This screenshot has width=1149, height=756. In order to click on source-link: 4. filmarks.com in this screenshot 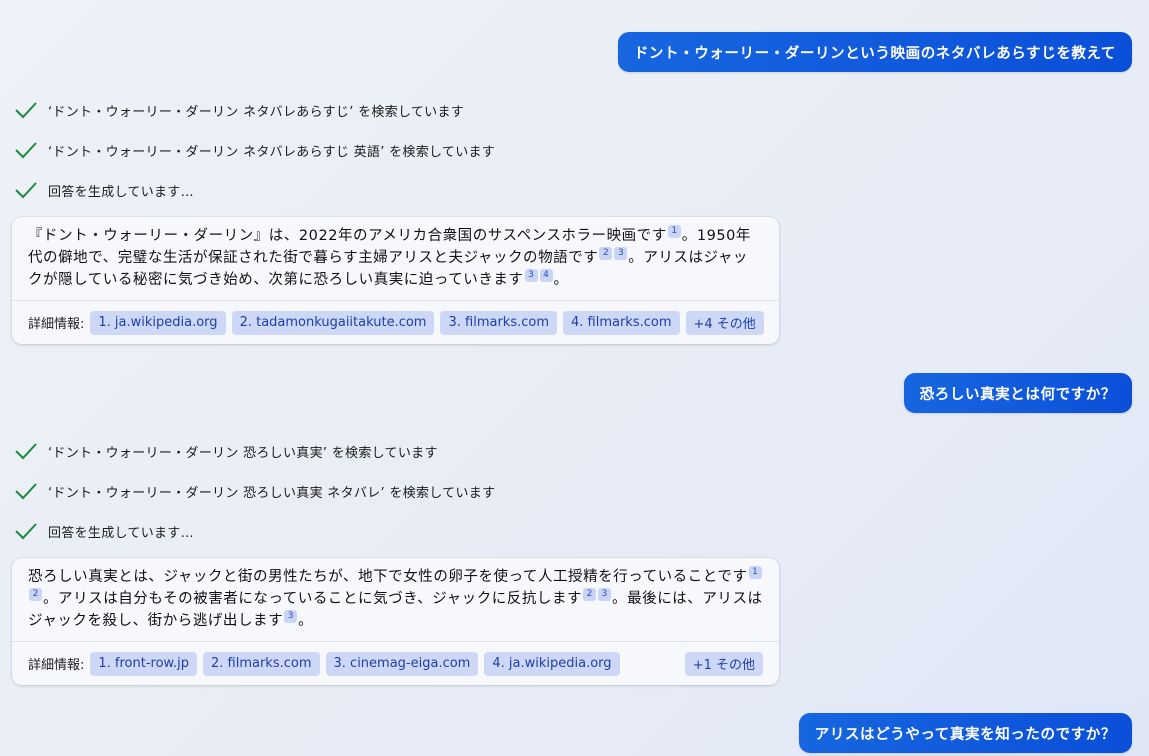, I will do `click(621, 322)`.